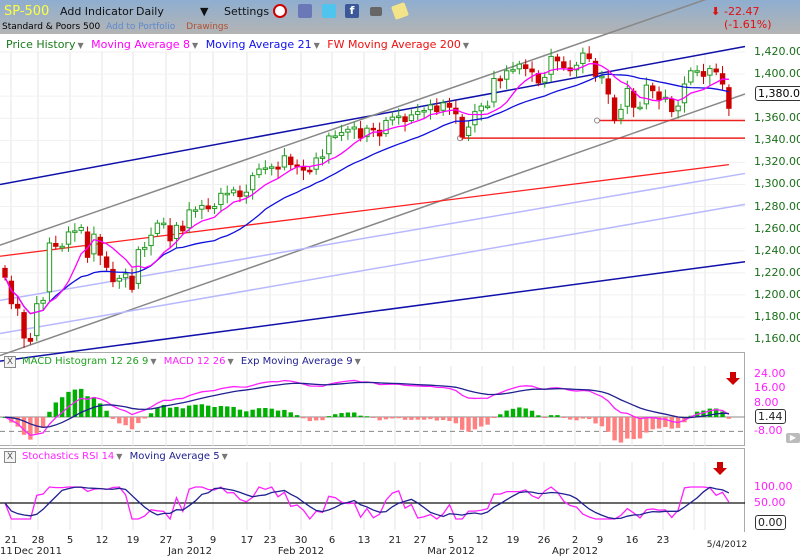 This screenshot has width=800, height=558. I want to click on legend-stoch-rsi: Stochastics RSI 14, so click(68, 456).